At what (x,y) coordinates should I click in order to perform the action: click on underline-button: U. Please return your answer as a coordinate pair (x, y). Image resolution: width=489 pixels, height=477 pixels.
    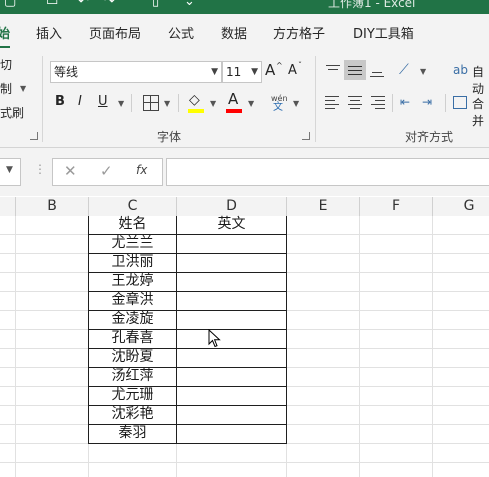
    Looking at the image, I should click on (103, 102).